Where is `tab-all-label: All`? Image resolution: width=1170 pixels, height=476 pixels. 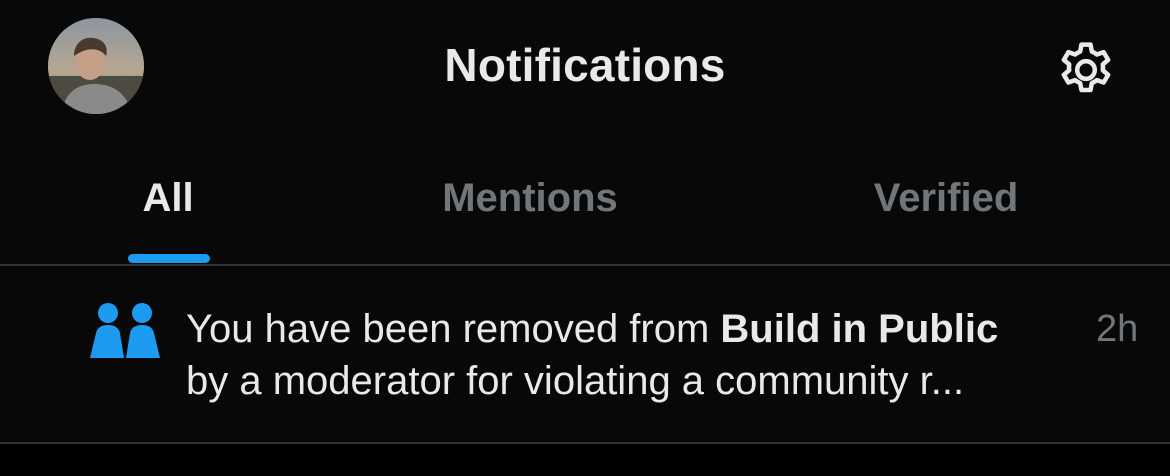 tab-all-label: All is located at coordinates (168, 197).